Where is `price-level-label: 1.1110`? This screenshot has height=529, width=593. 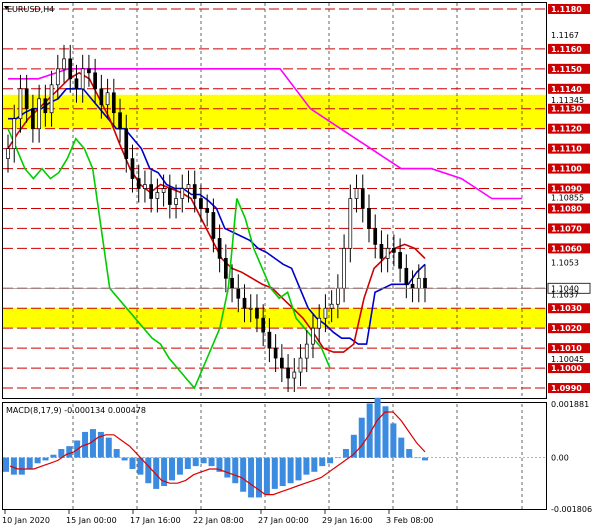
price-level-label: 1.1110 is located at coordinates (566, 149).